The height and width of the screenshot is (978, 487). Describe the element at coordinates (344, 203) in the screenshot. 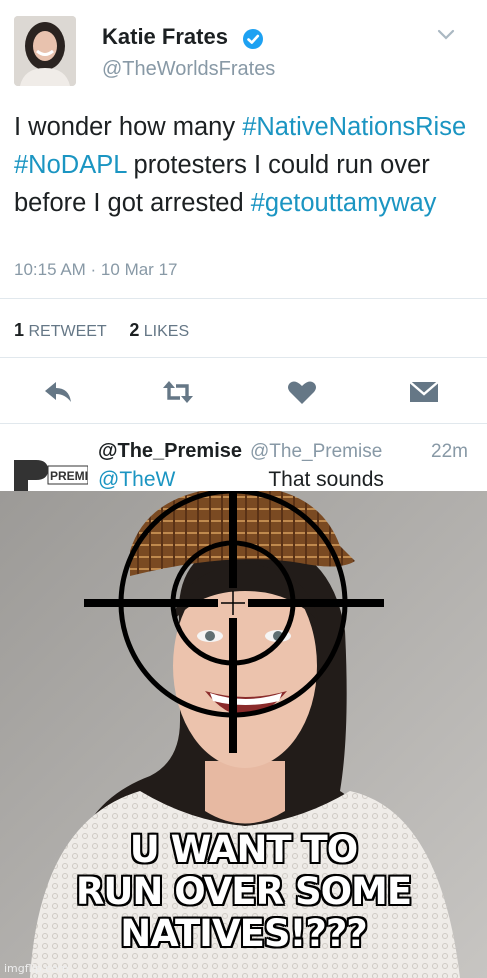

I see `hashtag-link: #getouttamyway` at that location.